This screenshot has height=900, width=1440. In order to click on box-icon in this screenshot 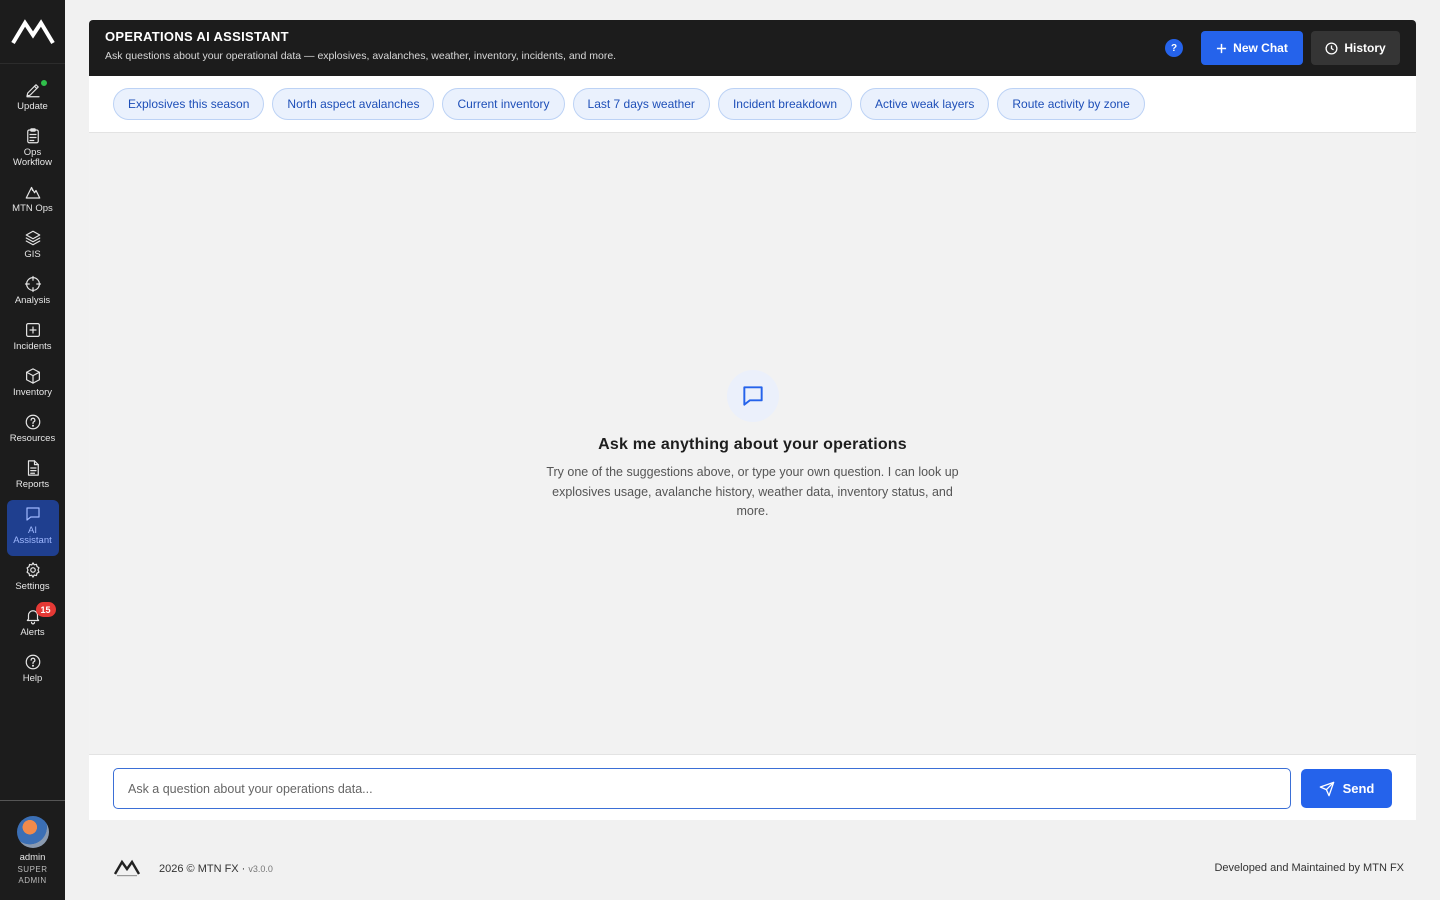, I will do `click(33, 376)`.